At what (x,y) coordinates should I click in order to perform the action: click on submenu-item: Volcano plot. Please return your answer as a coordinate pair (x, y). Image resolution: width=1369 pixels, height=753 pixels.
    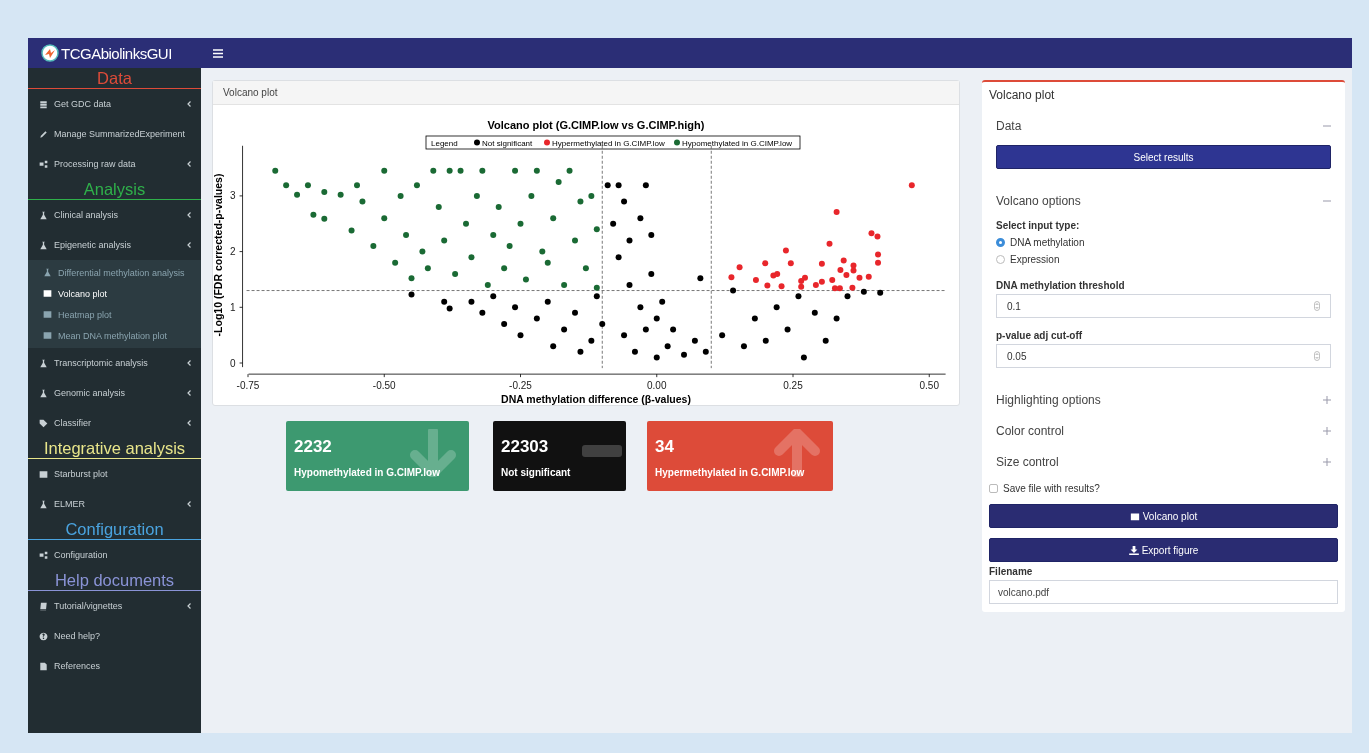
    Looking at the image, I should click on (114, 293).